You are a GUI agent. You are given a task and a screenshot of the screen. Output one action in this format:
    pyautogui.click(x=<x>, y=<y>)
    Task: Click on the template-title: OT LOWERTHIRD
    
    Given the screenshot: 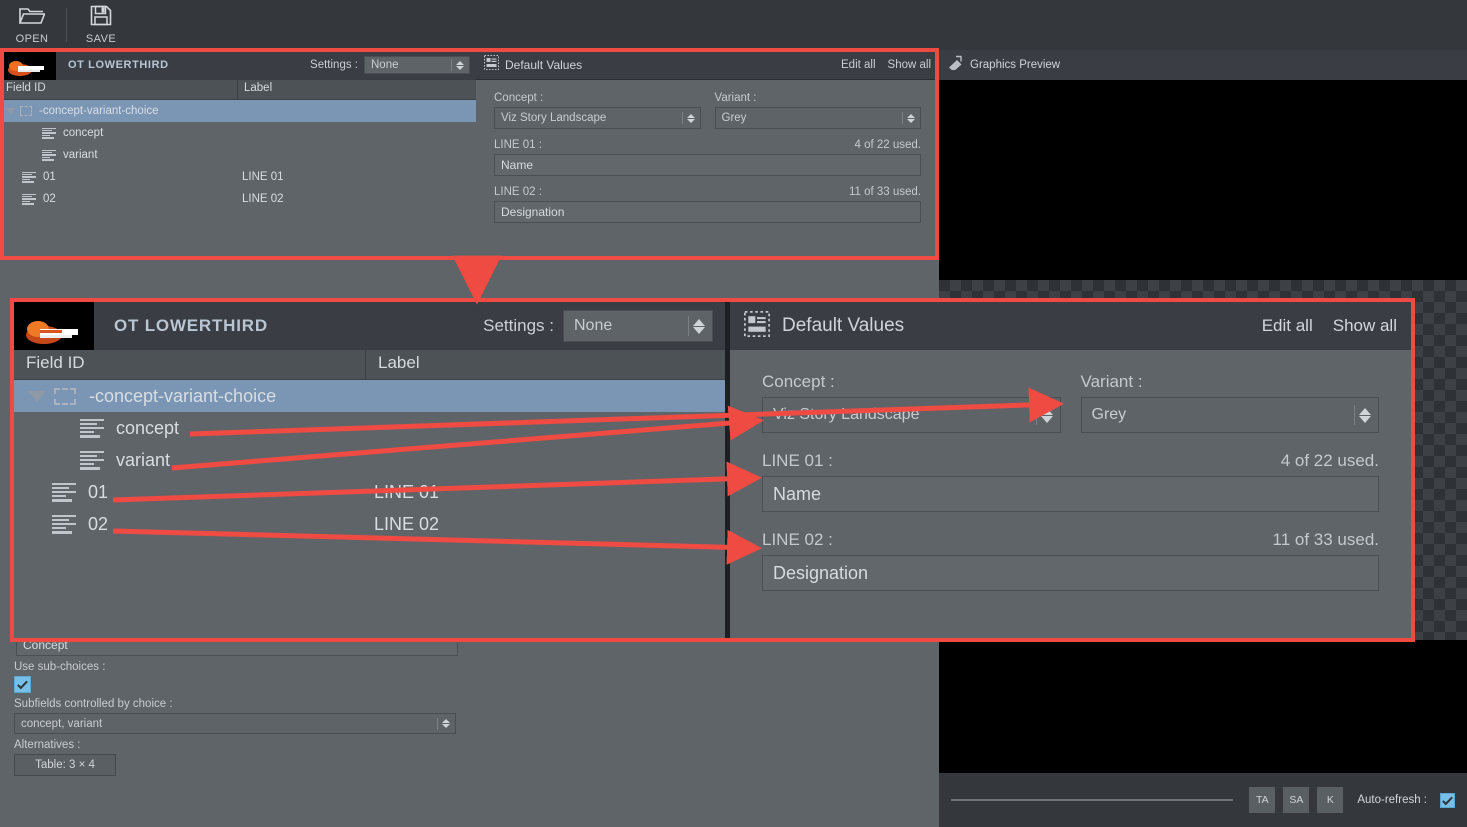 What is the action you would take?
    pyautogui.click(x=118, y=65)
    